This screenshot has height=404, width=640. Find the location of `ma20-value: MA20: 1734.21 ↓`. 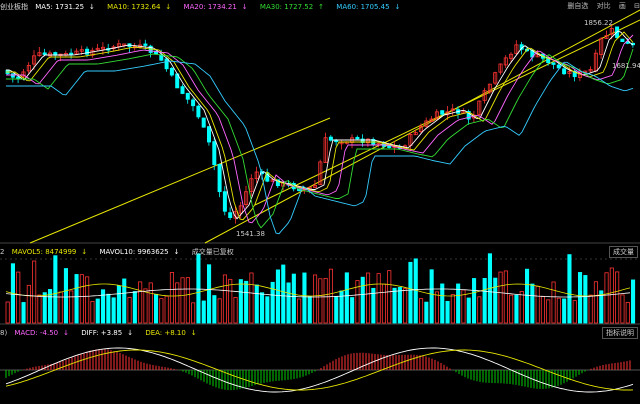

ma20-value: MA20: 1734.21 ↓ is located at coordinates (215, 7).